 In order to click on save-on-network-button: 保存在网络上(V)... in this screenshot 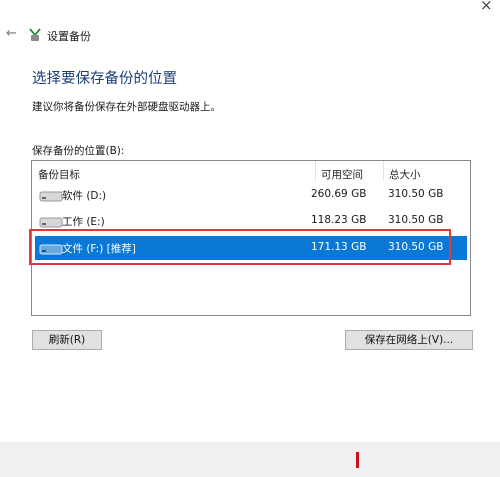, I will do `click(409, 340)`.